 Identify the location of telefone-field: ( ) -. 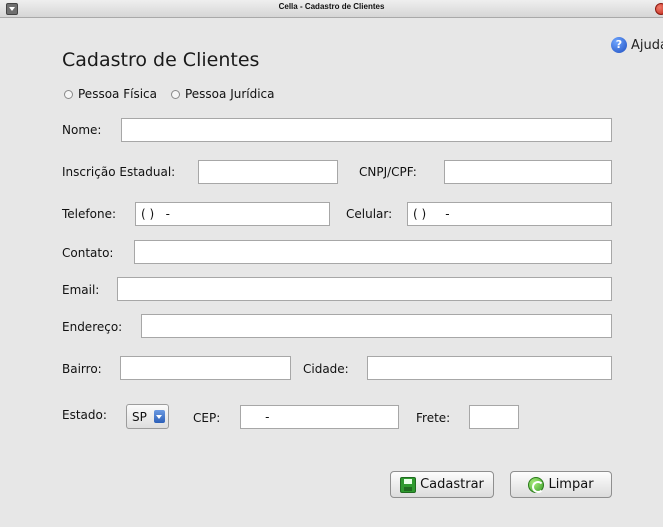
(232, 214).